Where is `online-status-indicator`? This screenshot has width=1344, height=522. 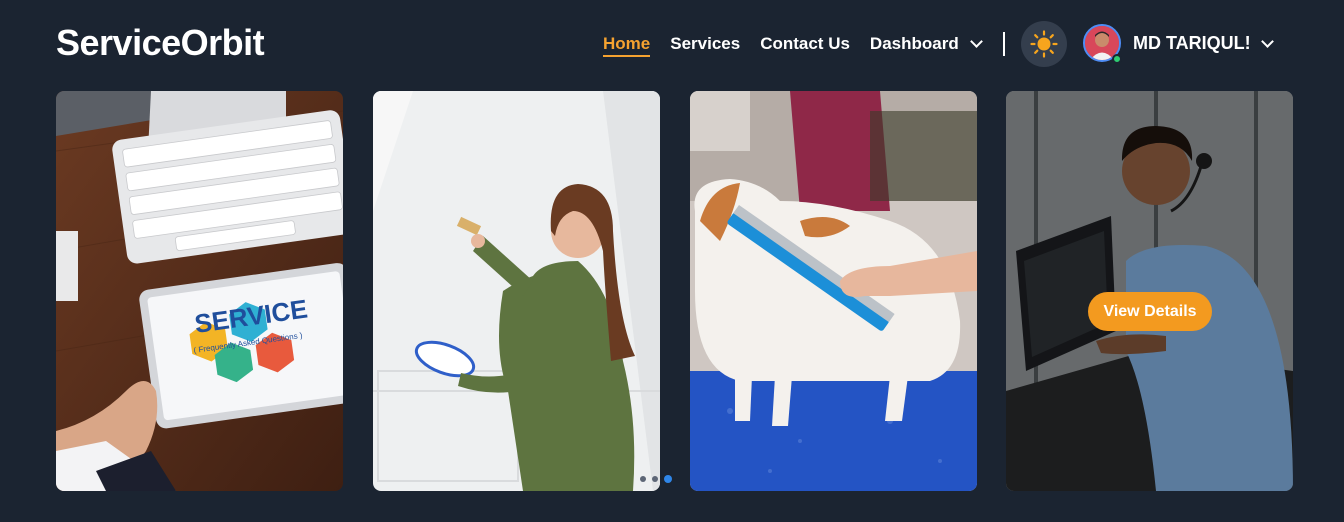 online-status-indicator is located at coordinates (1117, 59).